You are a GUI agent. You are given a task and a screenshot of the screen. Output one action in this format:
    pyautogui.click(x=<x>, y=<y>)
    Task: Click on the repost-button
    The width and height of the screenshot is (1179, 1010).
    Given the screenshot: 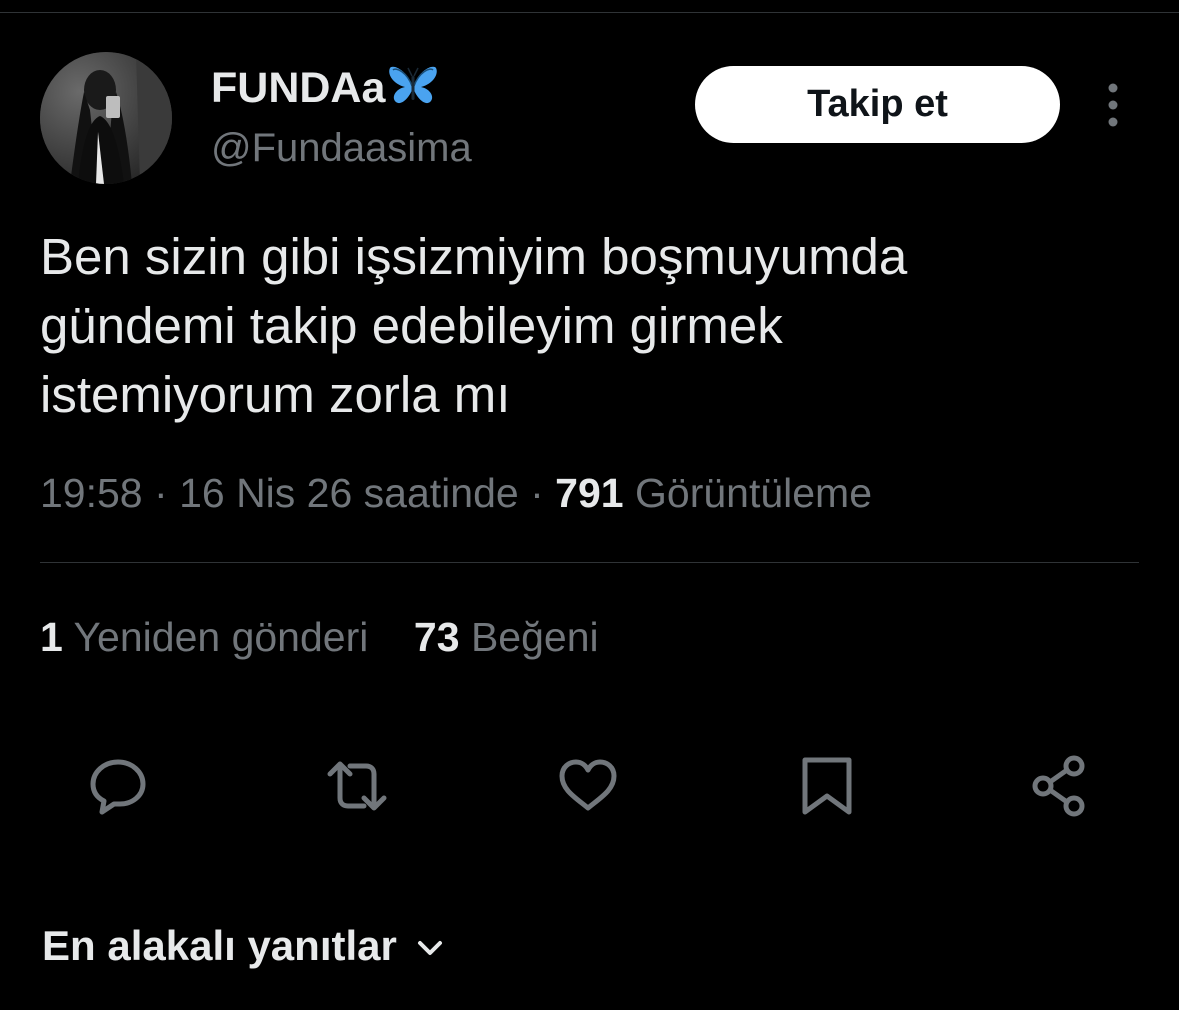 What is the action you would take?
    pyautogui.click(x=354, y=786)
    